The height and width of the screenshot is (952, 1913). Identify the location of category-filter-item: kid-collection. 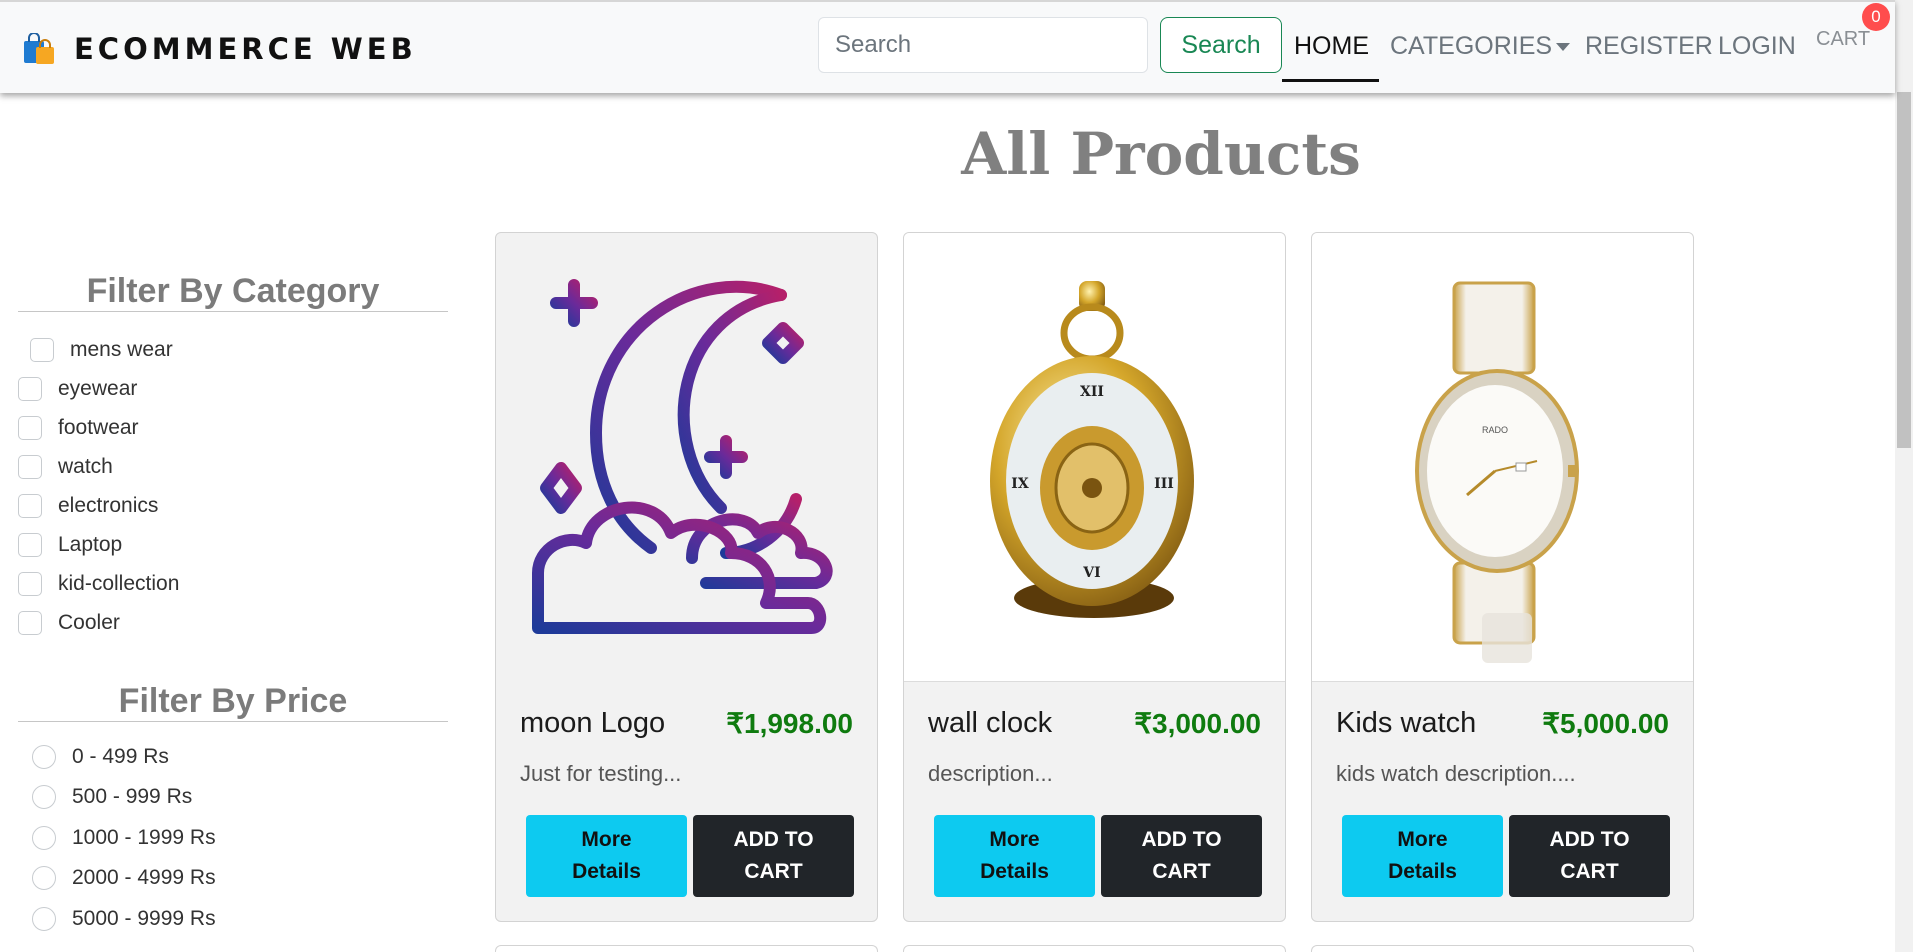
(98, 584).